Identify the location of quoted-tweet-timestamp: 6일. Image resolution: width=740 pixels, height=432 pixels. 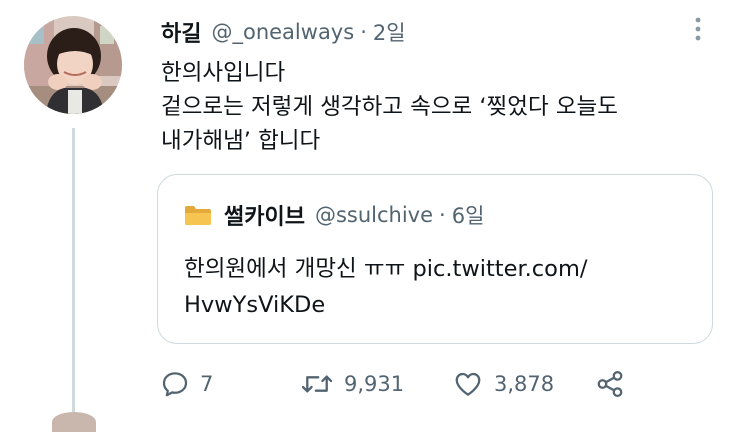
(468, 215).